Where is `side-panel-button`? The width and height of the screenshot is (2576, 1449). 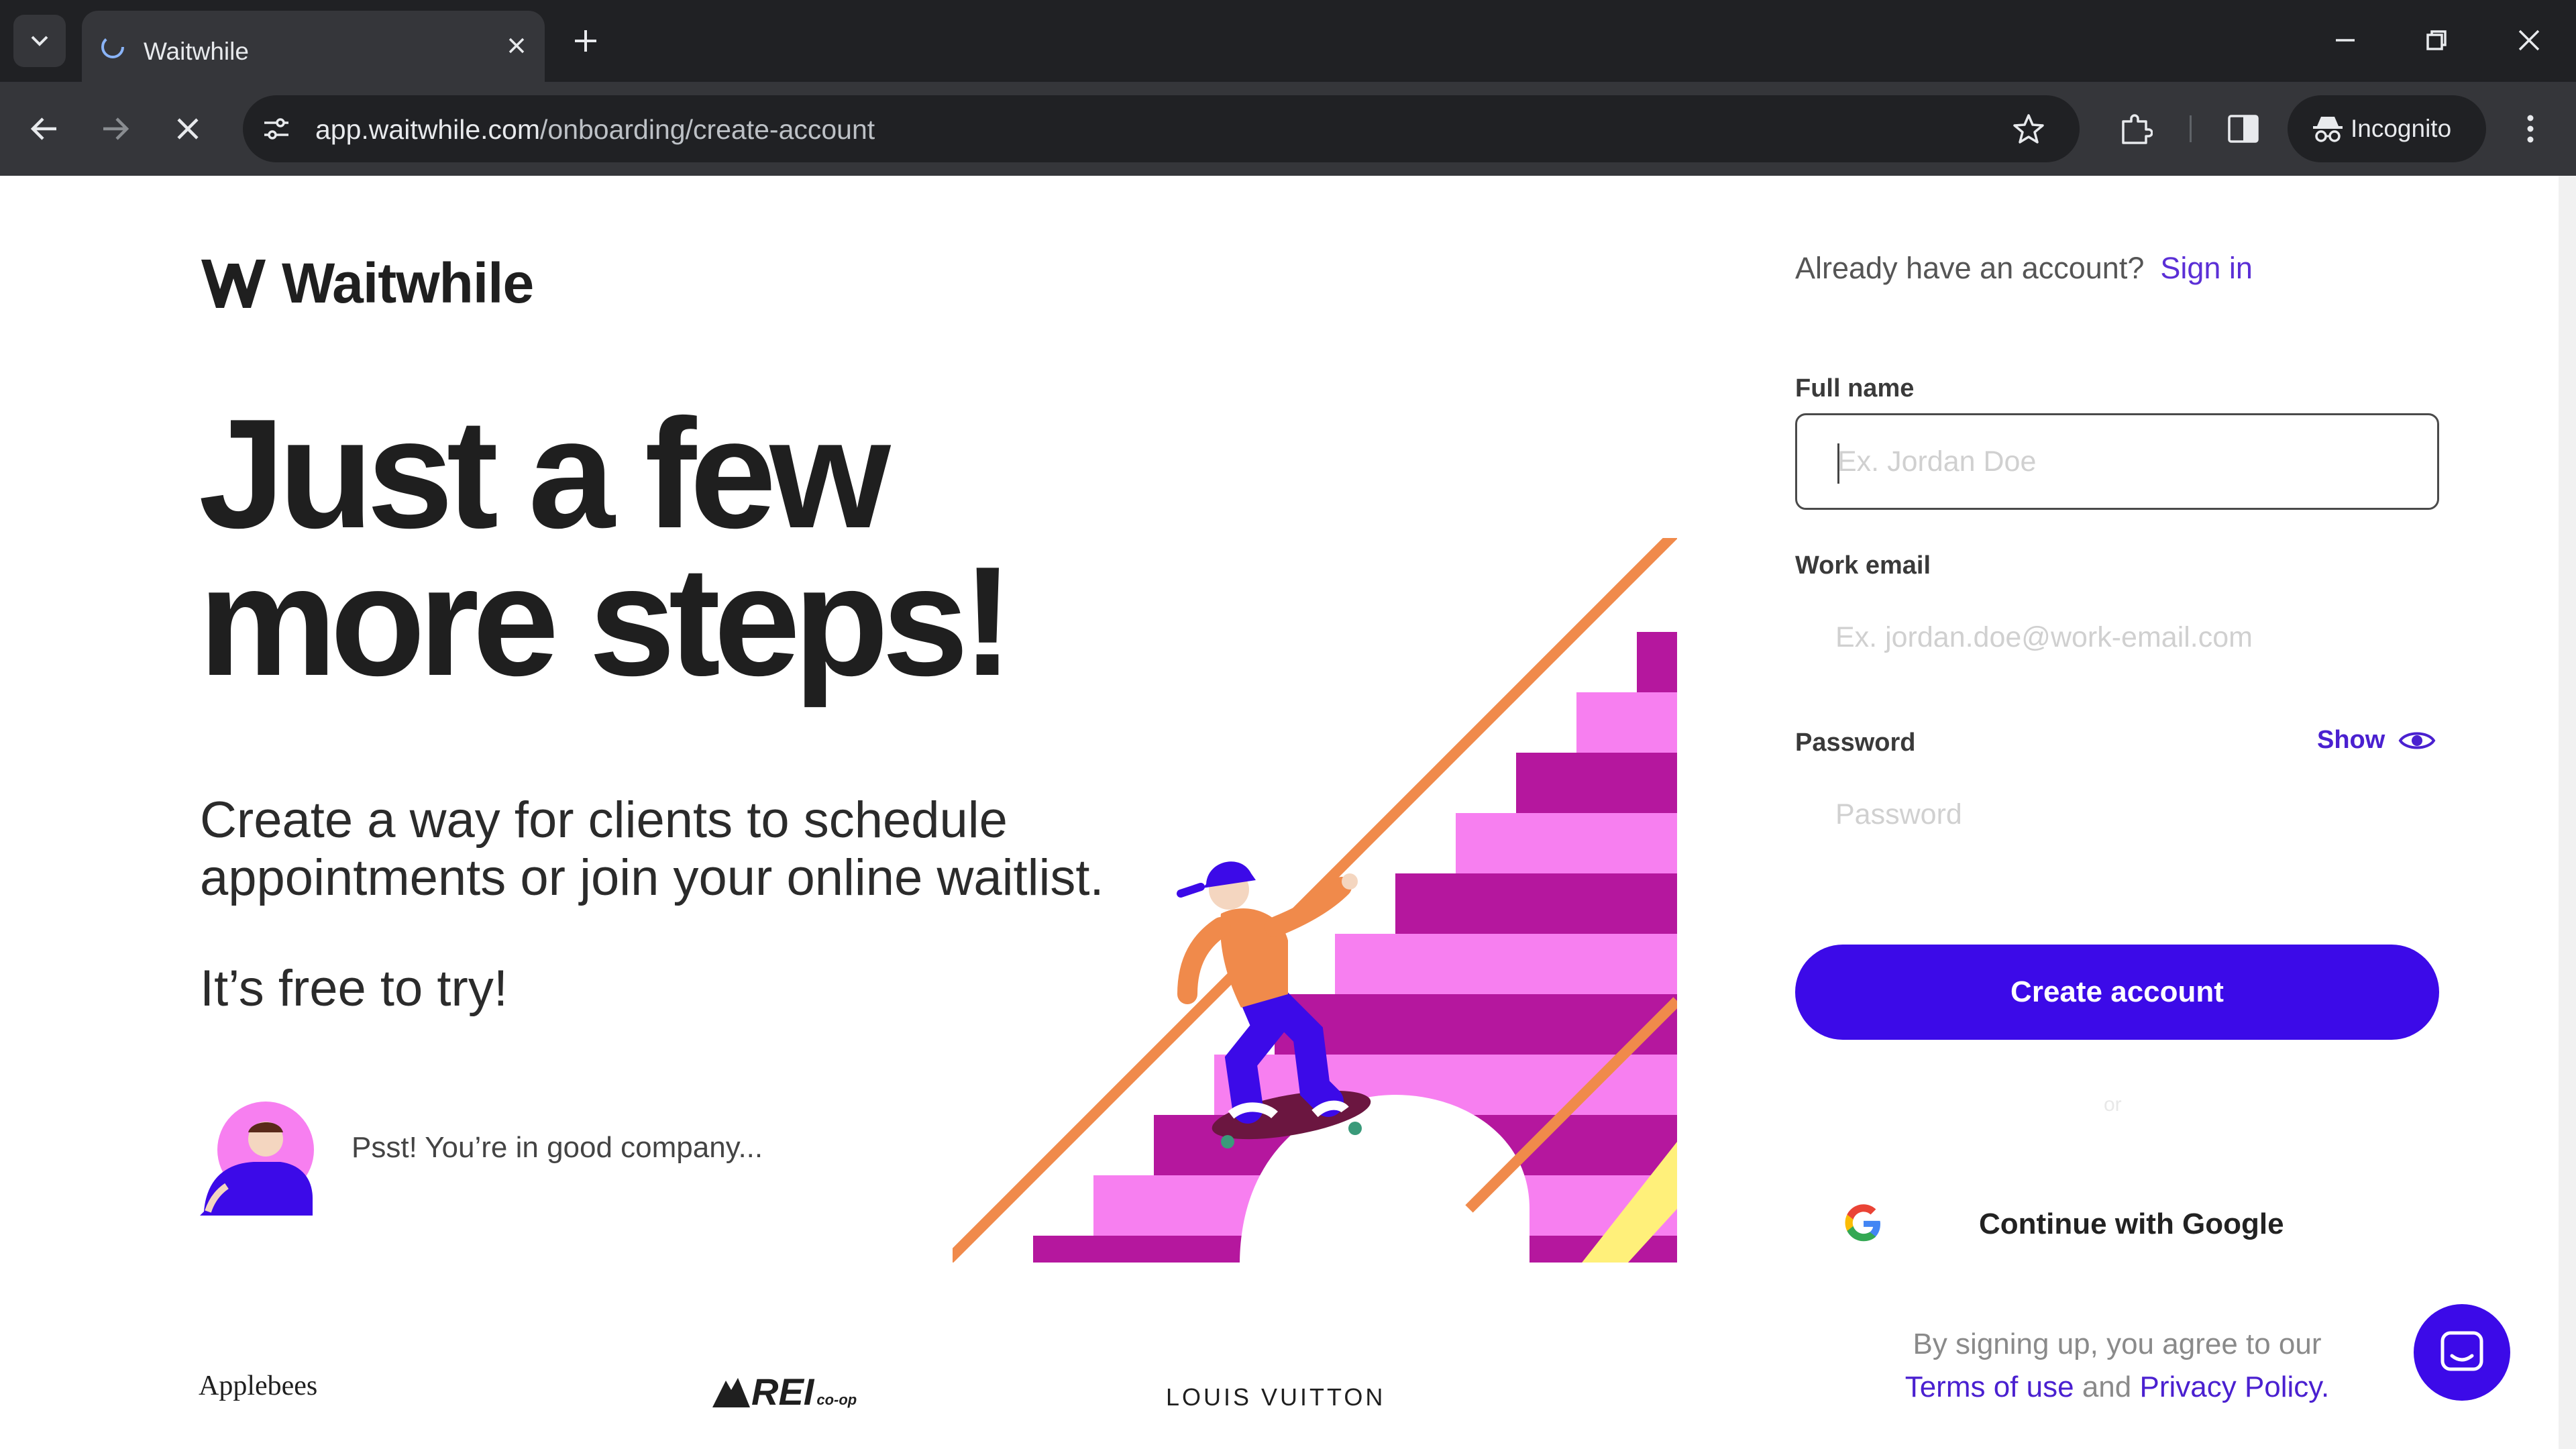
side-panel-button is located at coordinates (2243, 129).